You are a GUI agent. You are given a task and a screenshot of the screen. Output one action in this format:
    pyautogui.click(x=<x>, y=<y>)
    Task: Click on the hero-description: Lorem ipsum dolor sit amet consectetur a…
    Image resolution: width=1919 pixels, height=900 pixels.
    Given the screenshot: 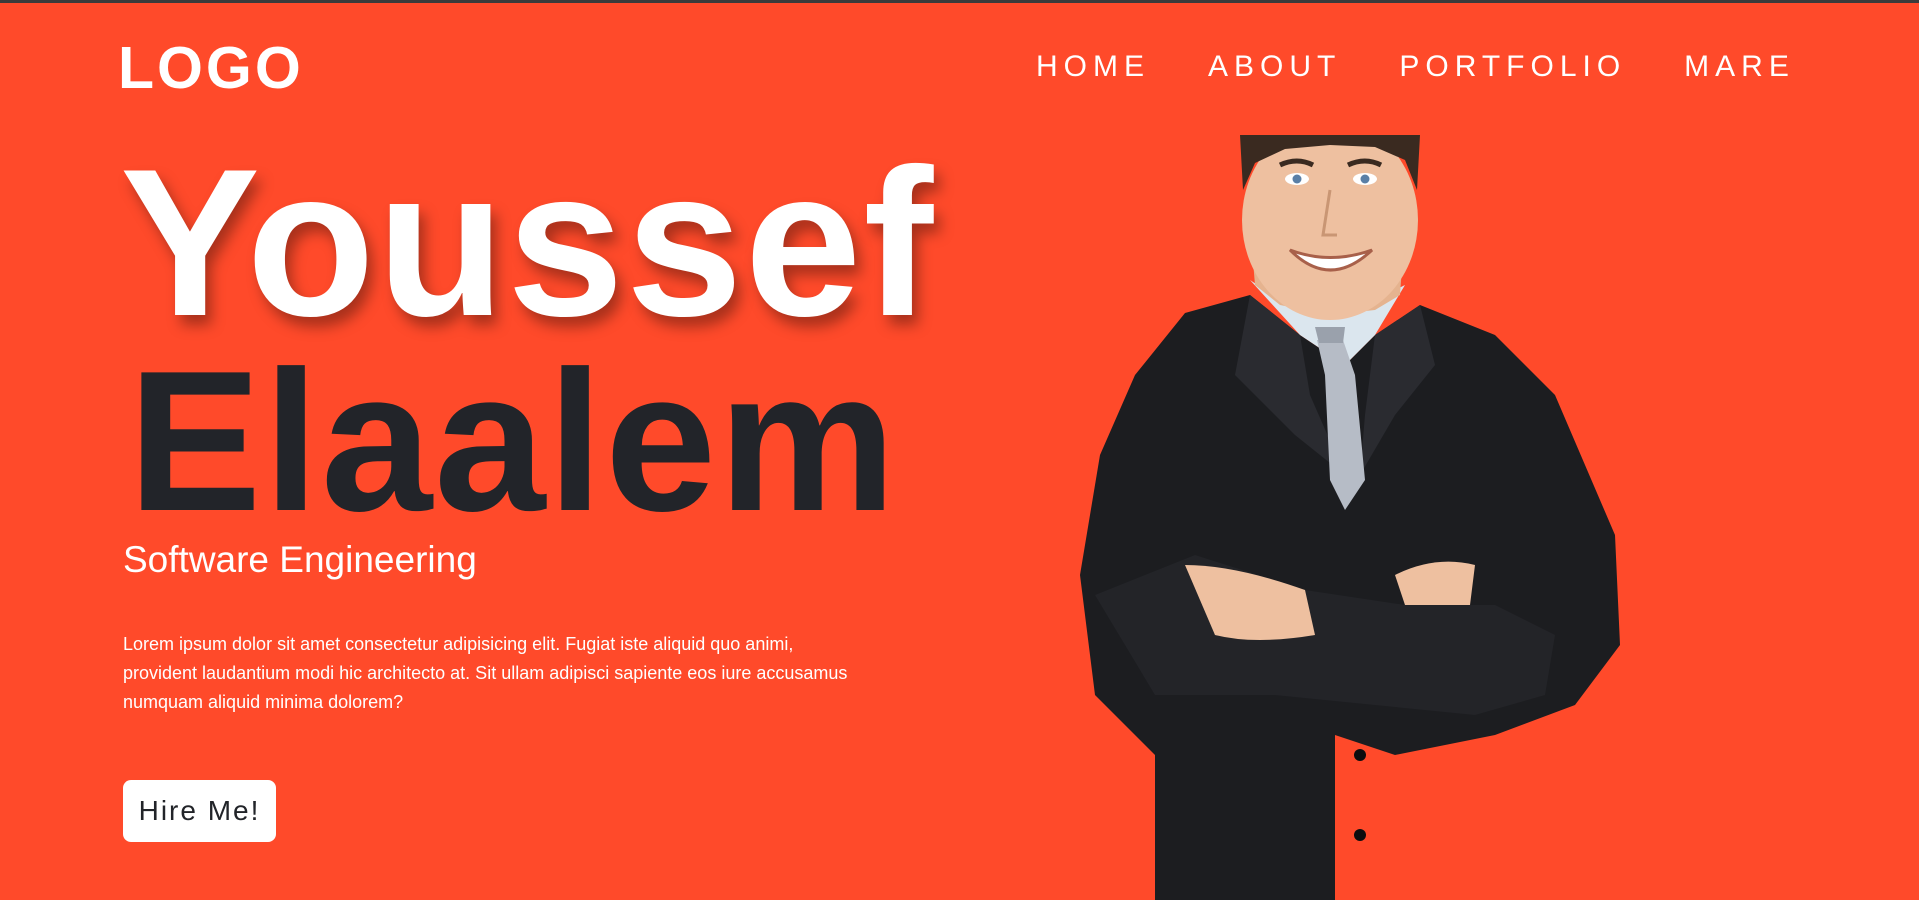 What is the action you would take?
    pyautogui.click(x=485, y=673)
    